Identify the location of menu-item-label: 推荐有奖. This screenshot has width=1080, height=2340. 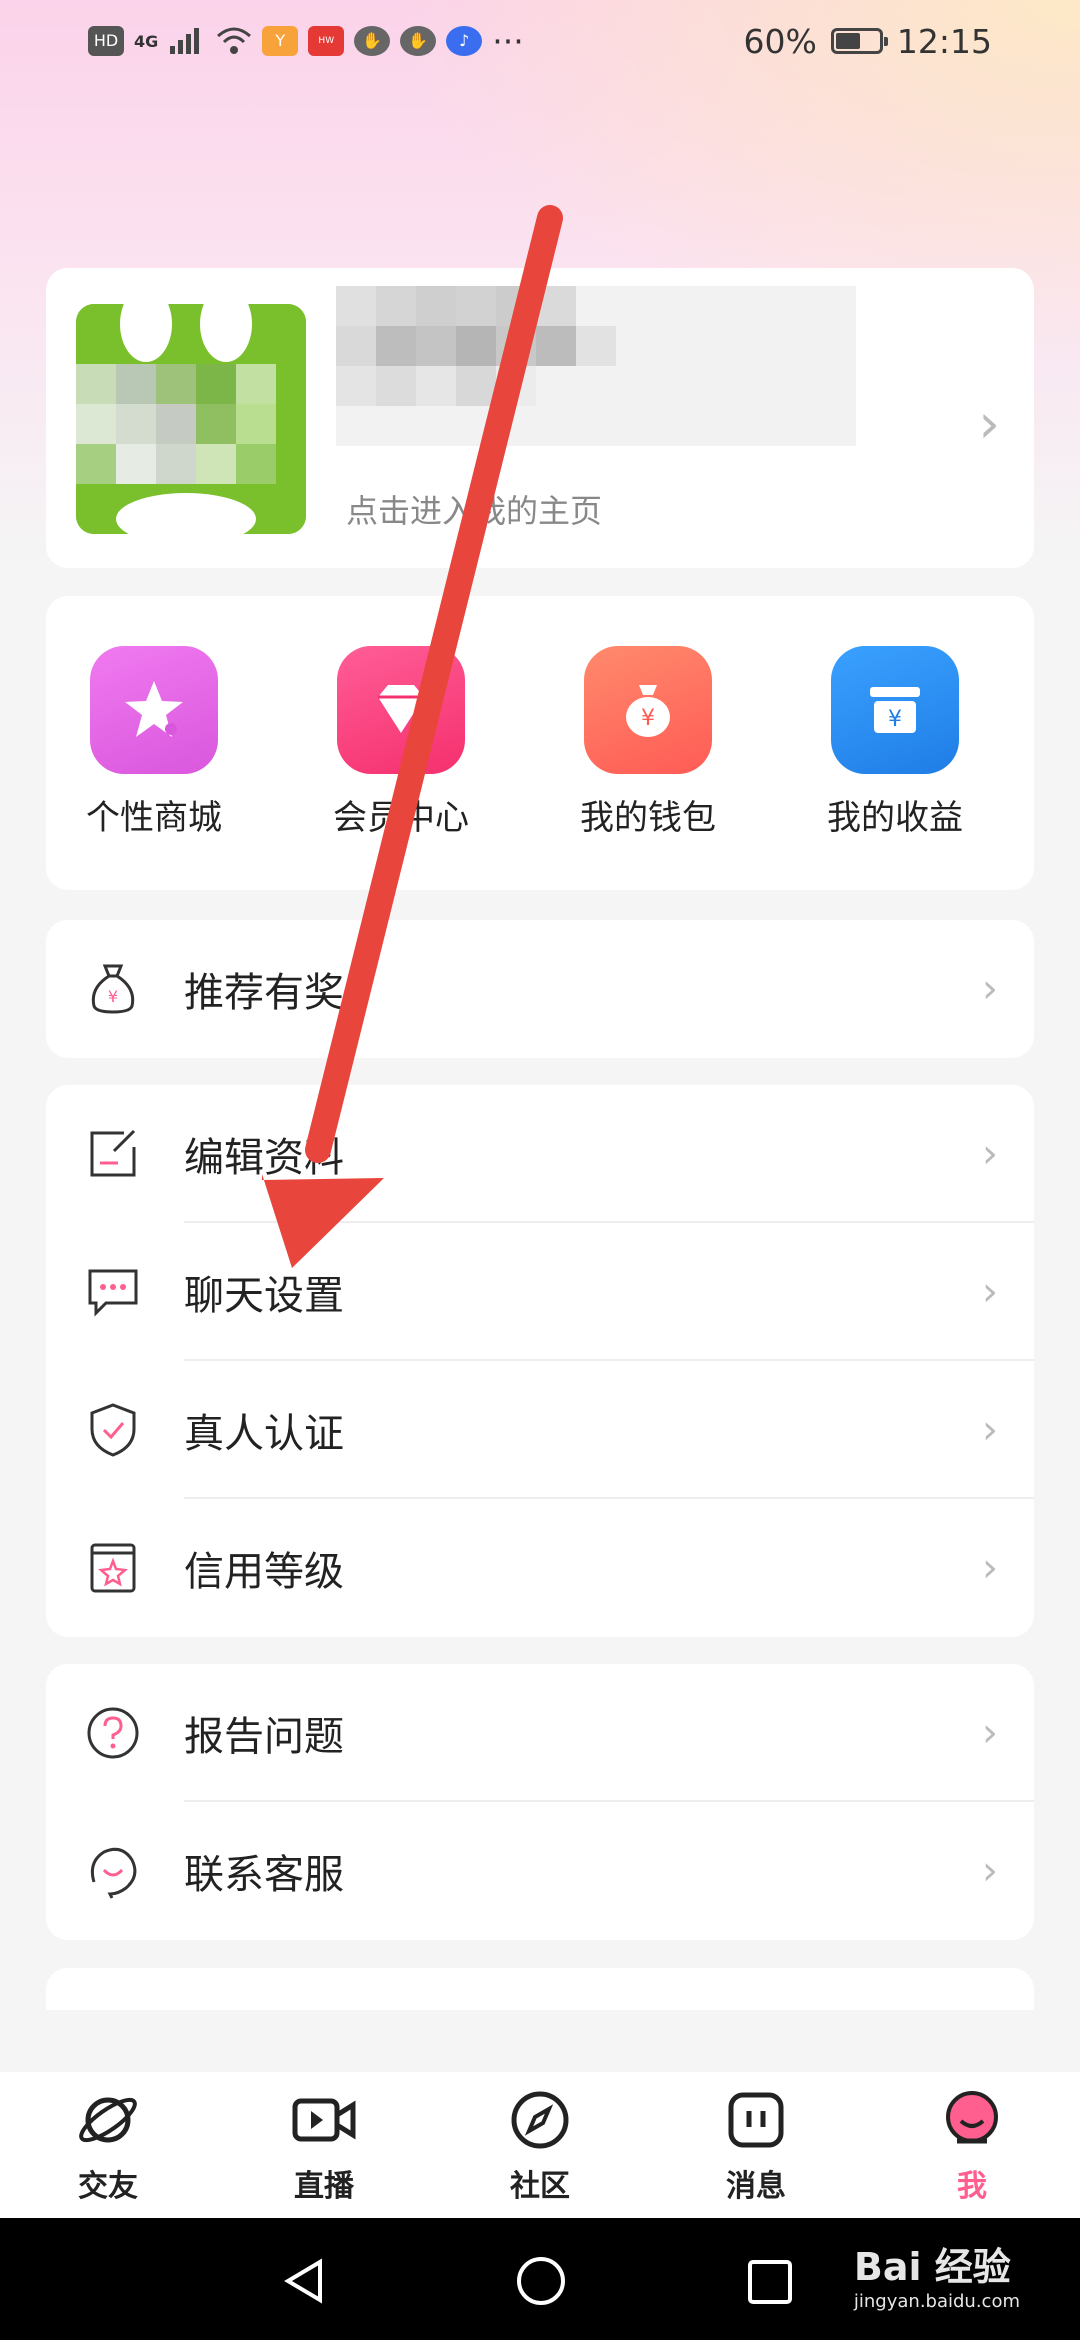
(264, 993).